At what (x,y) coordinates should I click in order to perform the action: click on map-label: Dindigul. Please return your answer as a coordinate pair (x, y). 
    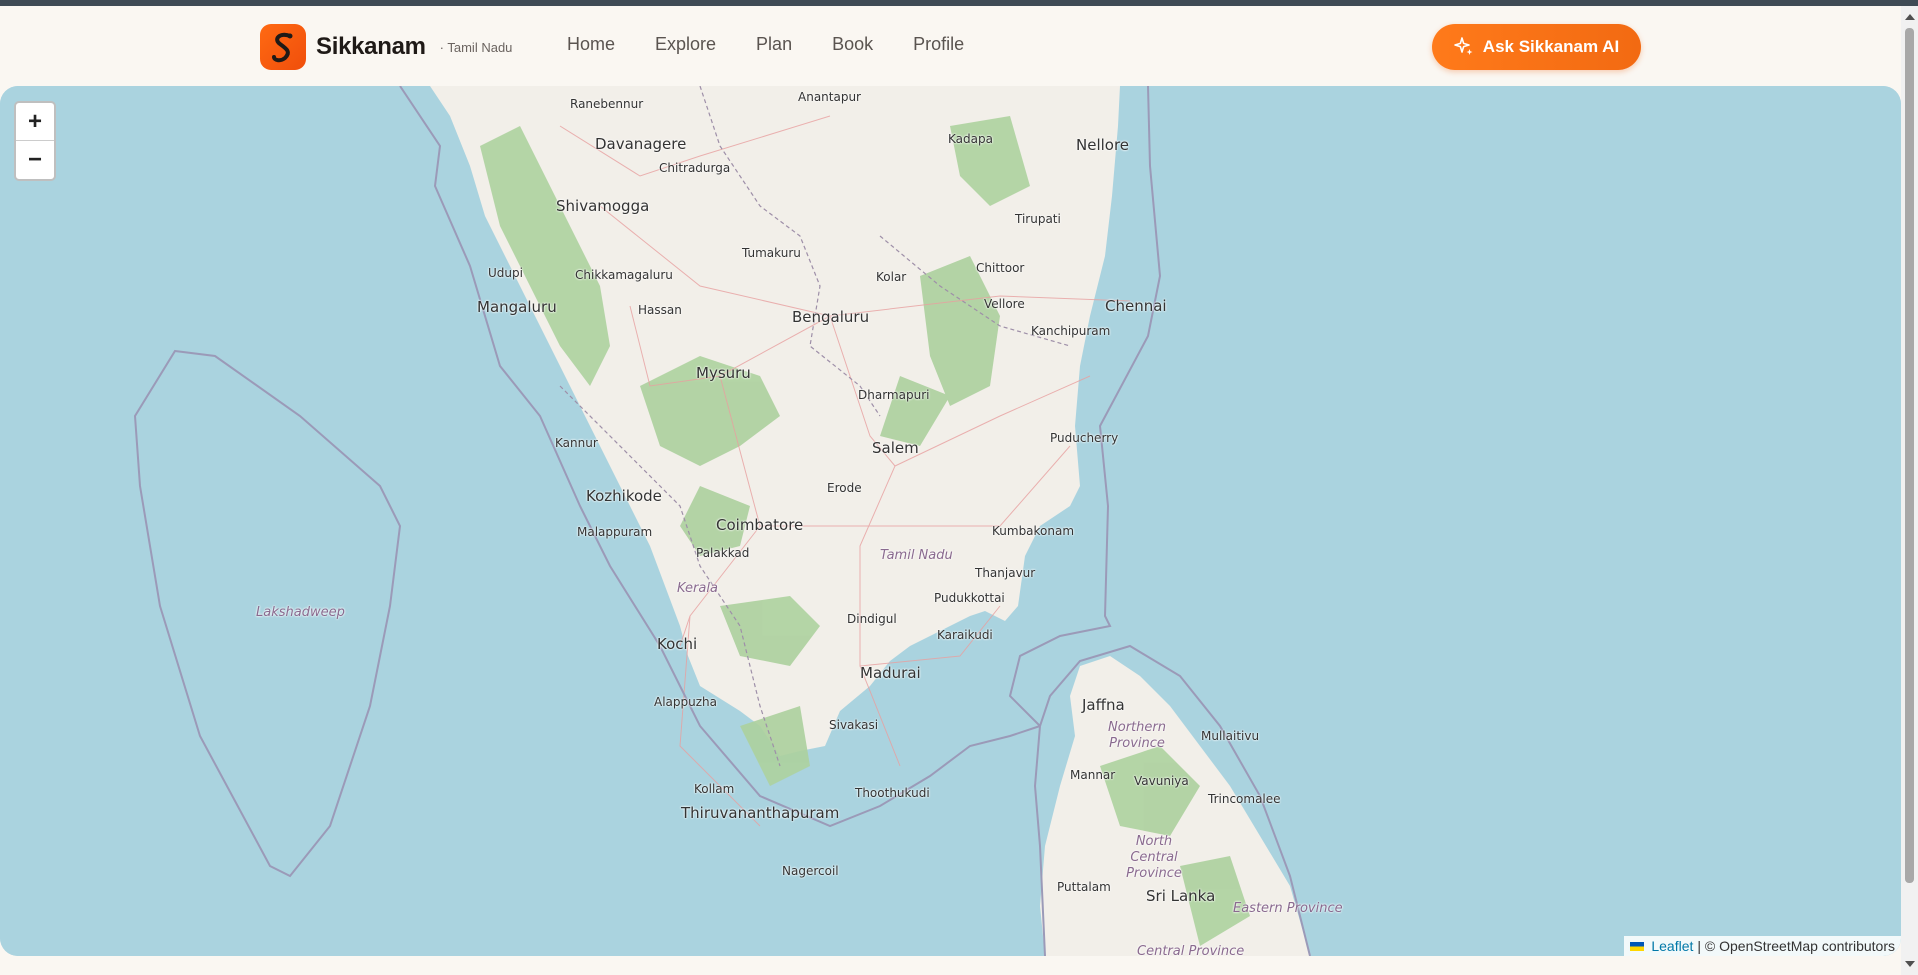
    Looking at the image, I should click on (872, 619).